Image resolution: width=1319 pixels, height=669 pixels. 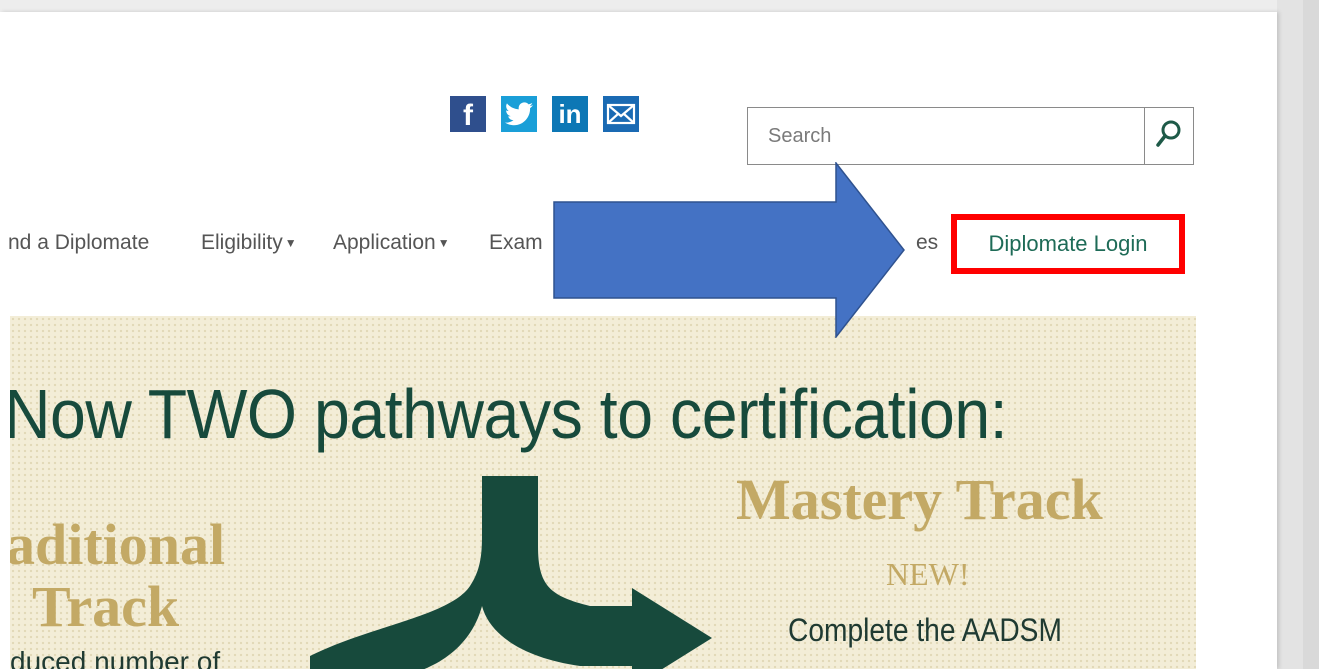 I want to click on search-input, so click(x=946, y=136).